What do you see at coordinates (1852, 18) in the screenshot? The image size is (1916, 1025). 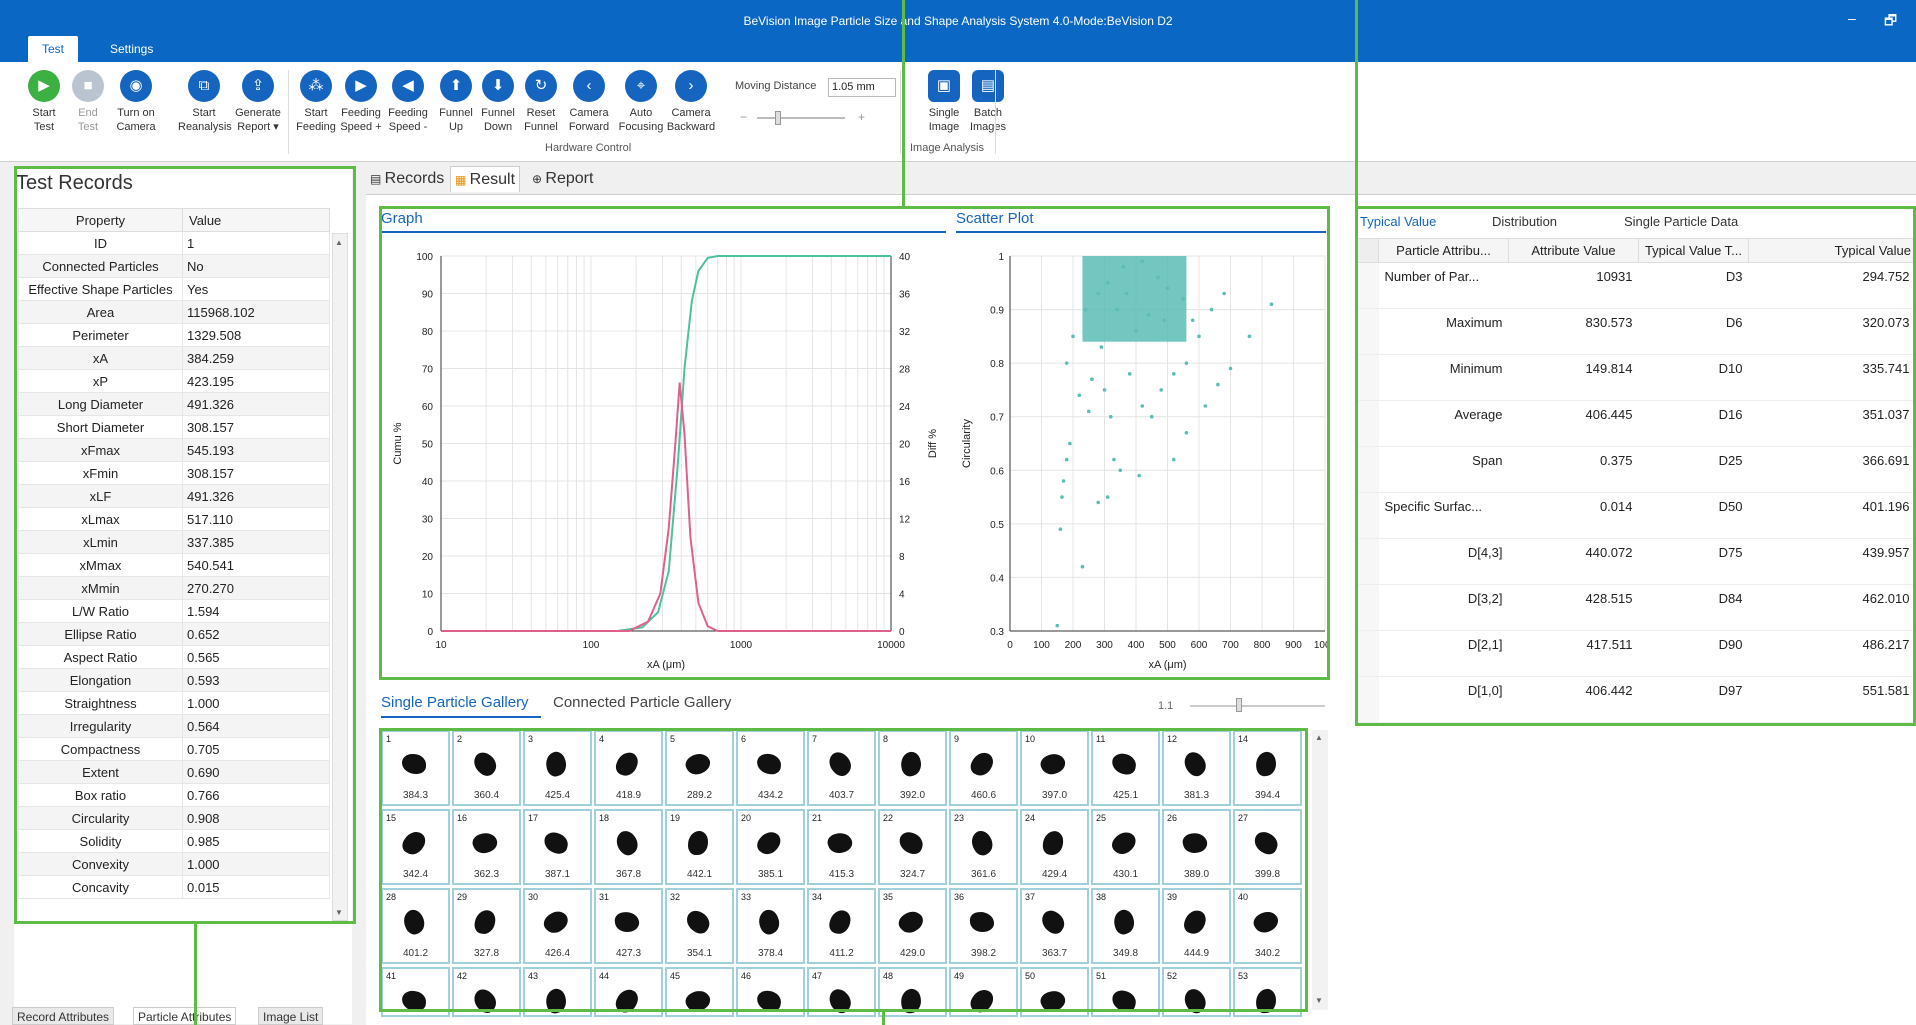 I see `minimize-button: –` at bounding box center [1852, 18].